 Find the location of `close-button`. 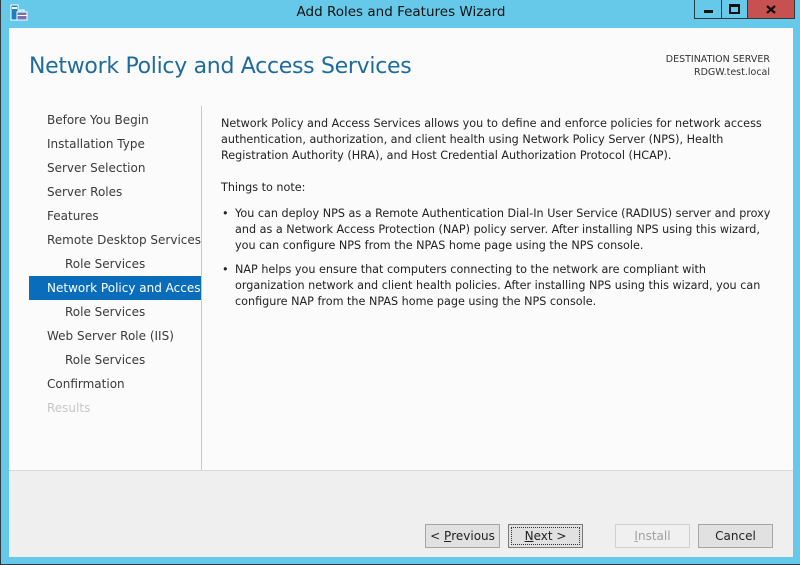

close-button is located at coordinates (771, 9).